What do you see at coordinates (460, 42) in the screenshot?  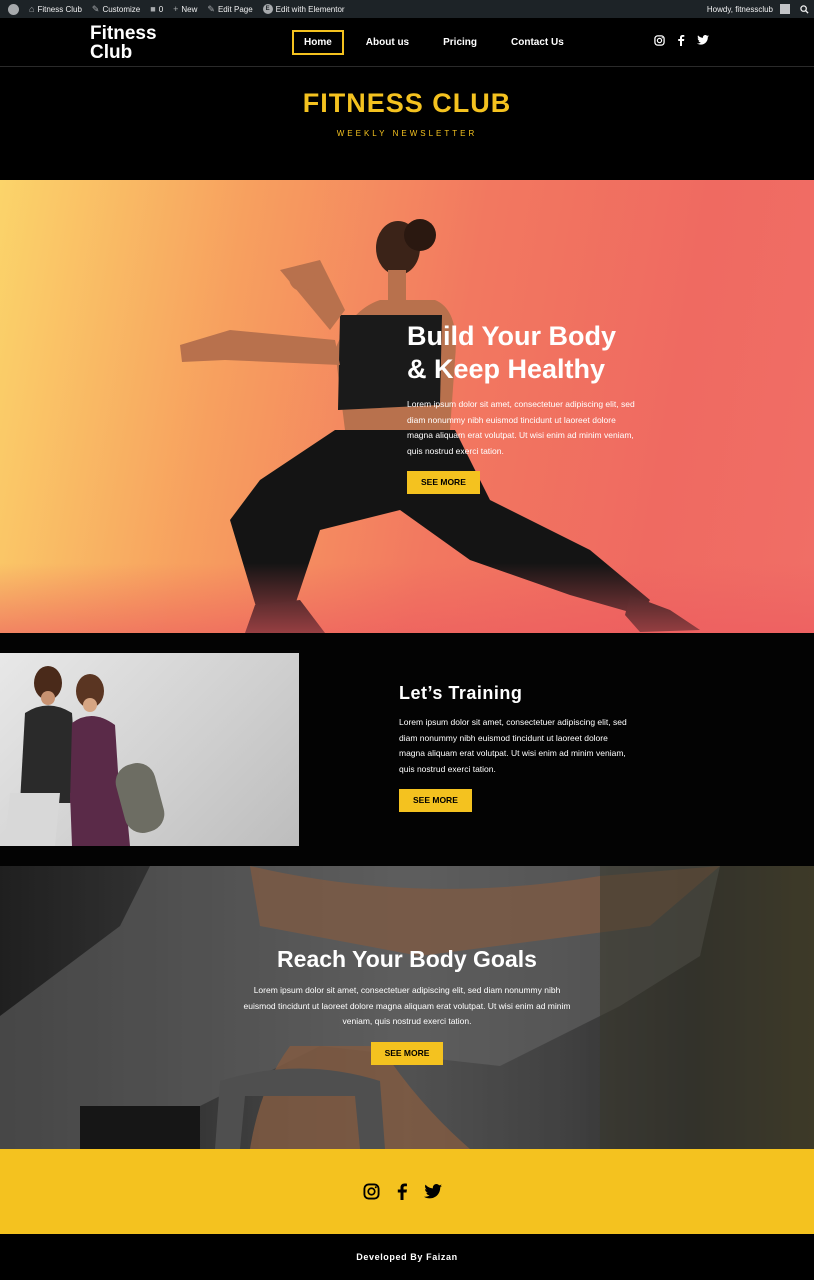 I see `nav-pricing: Pricing` at bounding box center [460, 42].